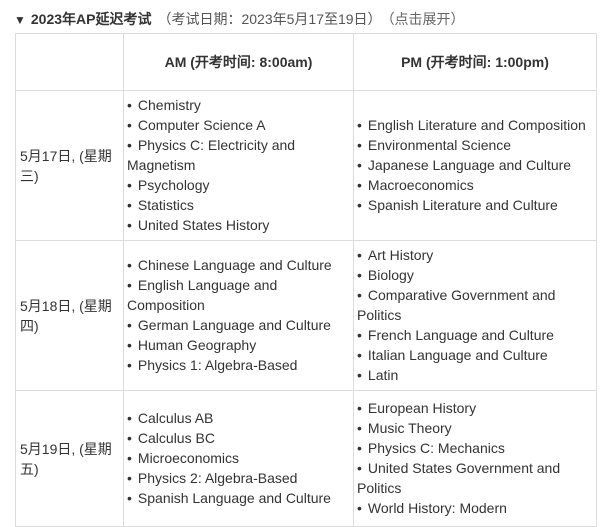 This screenshot has height=527, width=603. I want to click on subject-list-item: • Physics 1: Algebra-Based, so click(237, 365).